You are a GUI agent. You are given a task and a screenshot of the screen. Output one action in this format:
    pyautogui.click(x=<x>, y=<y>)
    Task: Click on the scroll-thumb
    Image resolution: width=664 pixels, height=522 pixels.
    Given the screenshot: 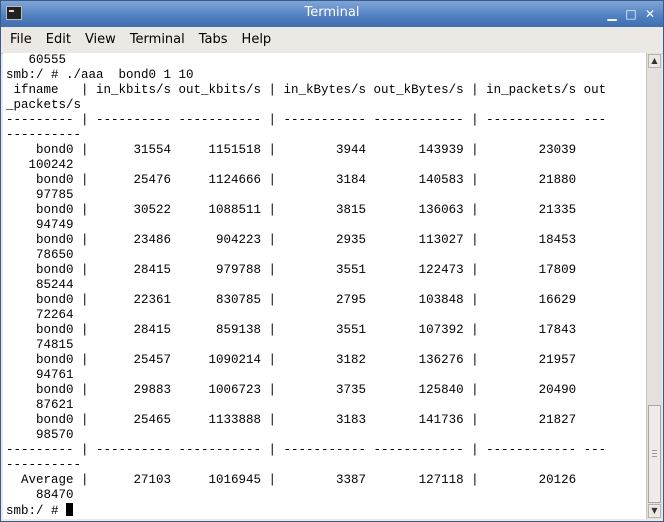 What is the action you would take?
    pyautogui.click(x=654, y=454)
    